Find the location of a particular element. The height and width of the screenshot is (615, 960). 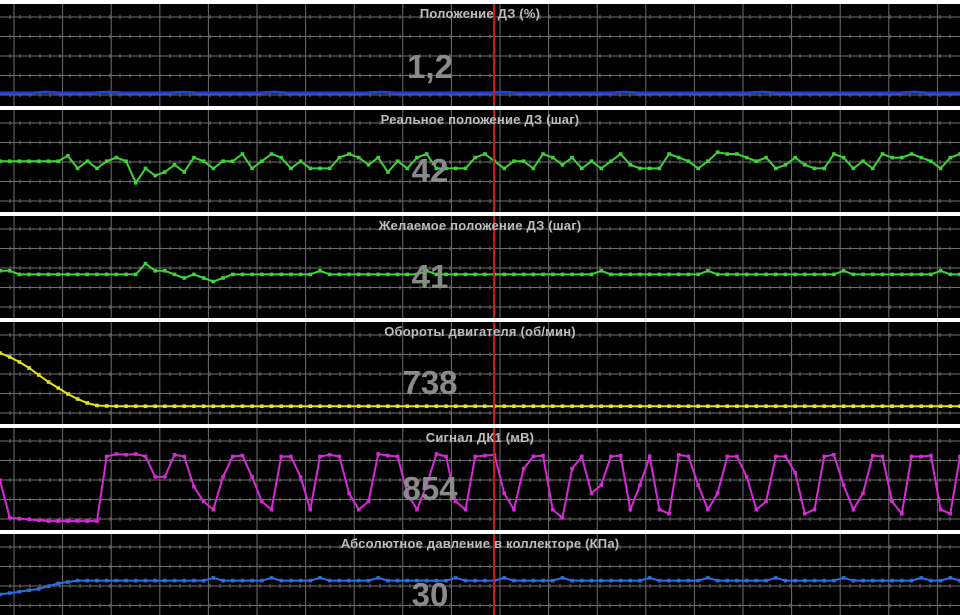

current-value: 1,2 is located at coordinates (430, 66).